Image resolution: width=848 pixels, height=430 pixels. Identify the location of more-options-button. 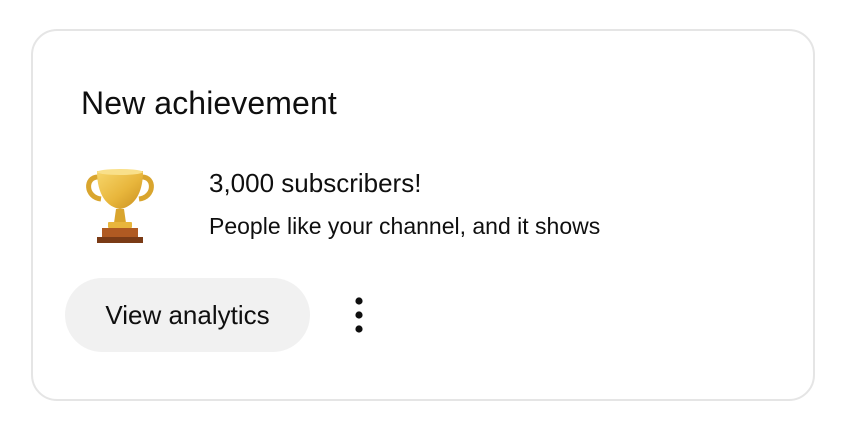
(359, 315).